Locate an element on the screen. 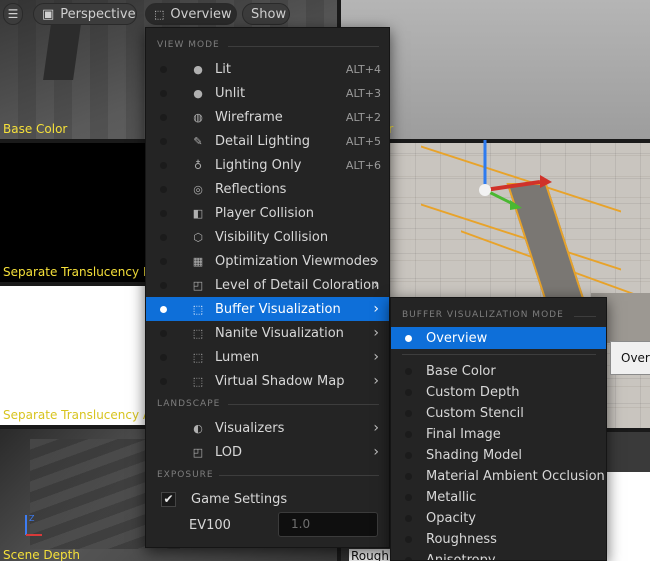 The height and width of the screenshot is (561, 650). cube-icon: ▣ is located at coordinates (48, 14).